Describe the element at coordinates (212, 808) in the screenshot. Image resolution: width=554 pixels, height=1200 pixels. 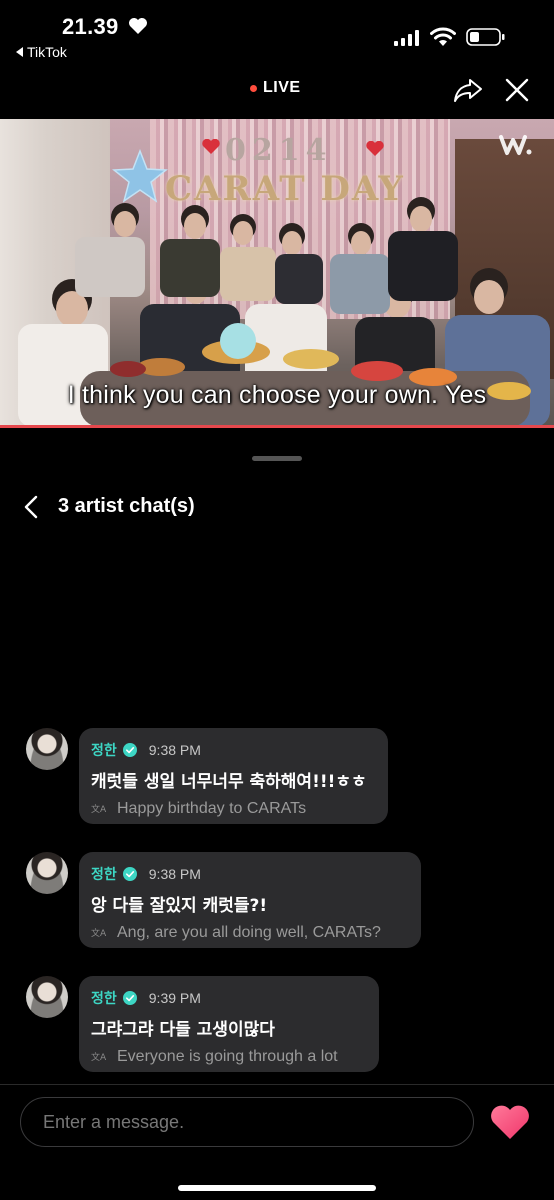
I see `message-translation: Happy birthday to CARATs` at that location.